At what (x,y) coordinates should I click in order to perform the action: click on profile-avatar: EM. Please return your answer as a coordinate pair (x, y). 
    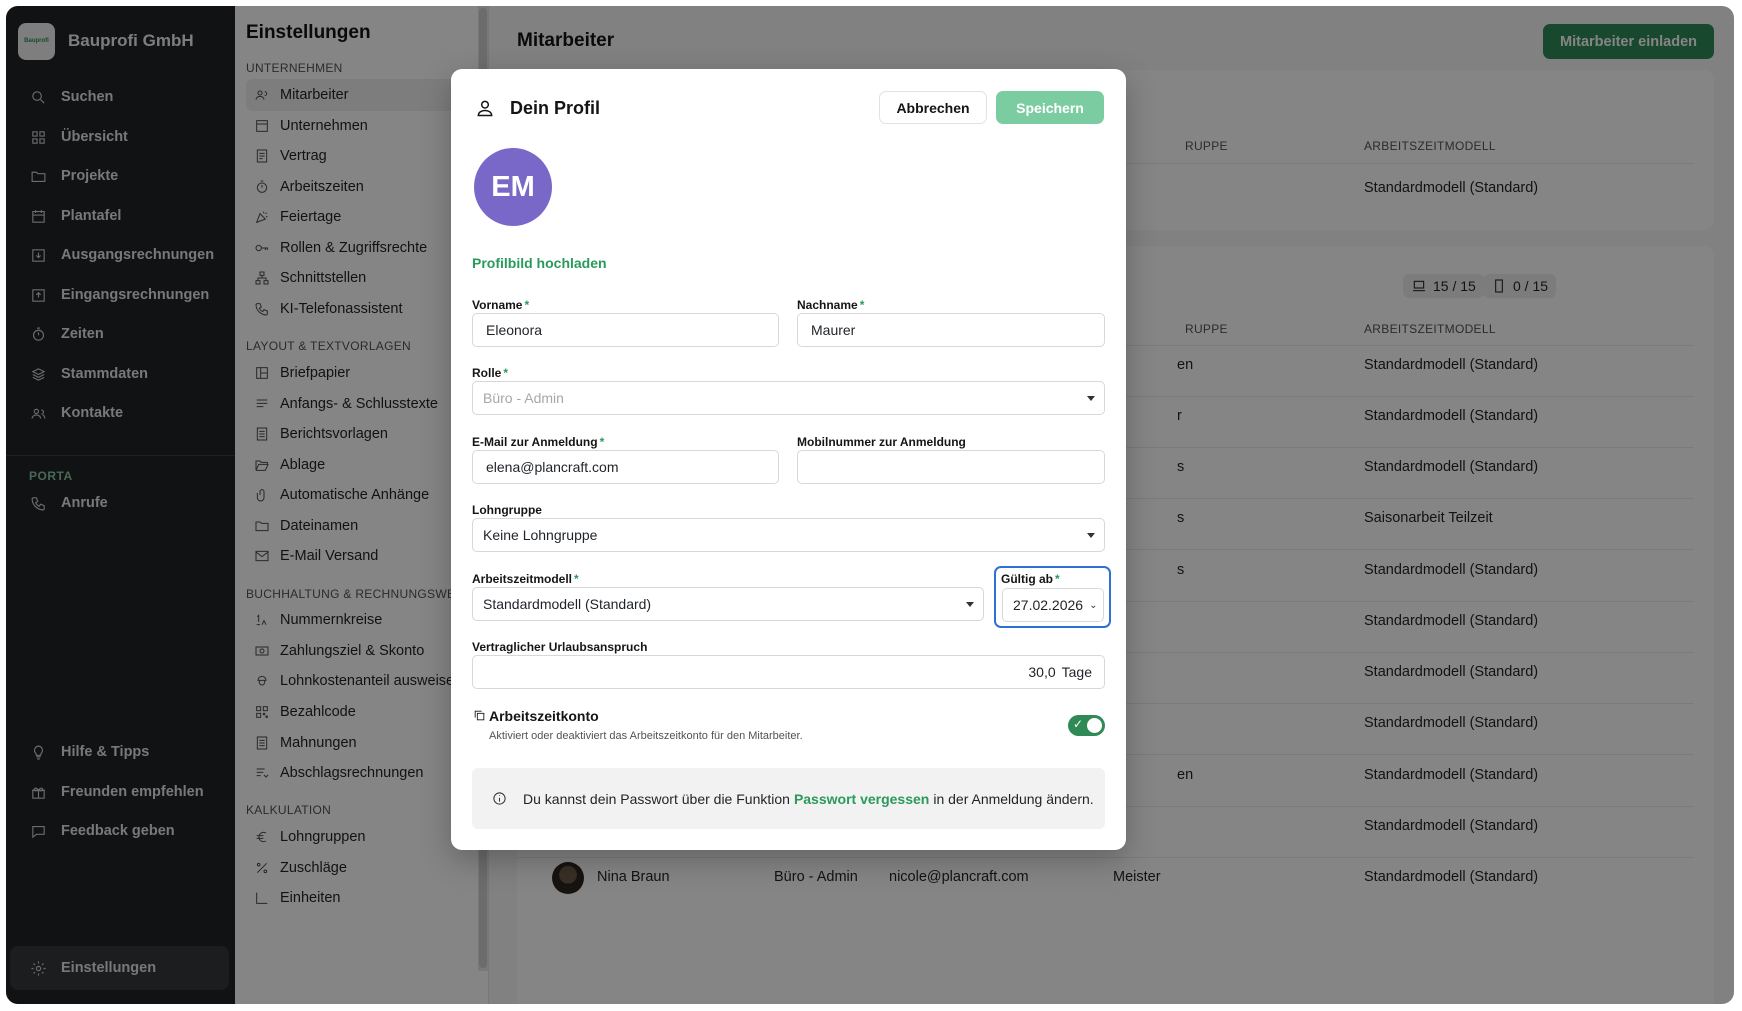
    Looking at the image, I should click on (513, 187).